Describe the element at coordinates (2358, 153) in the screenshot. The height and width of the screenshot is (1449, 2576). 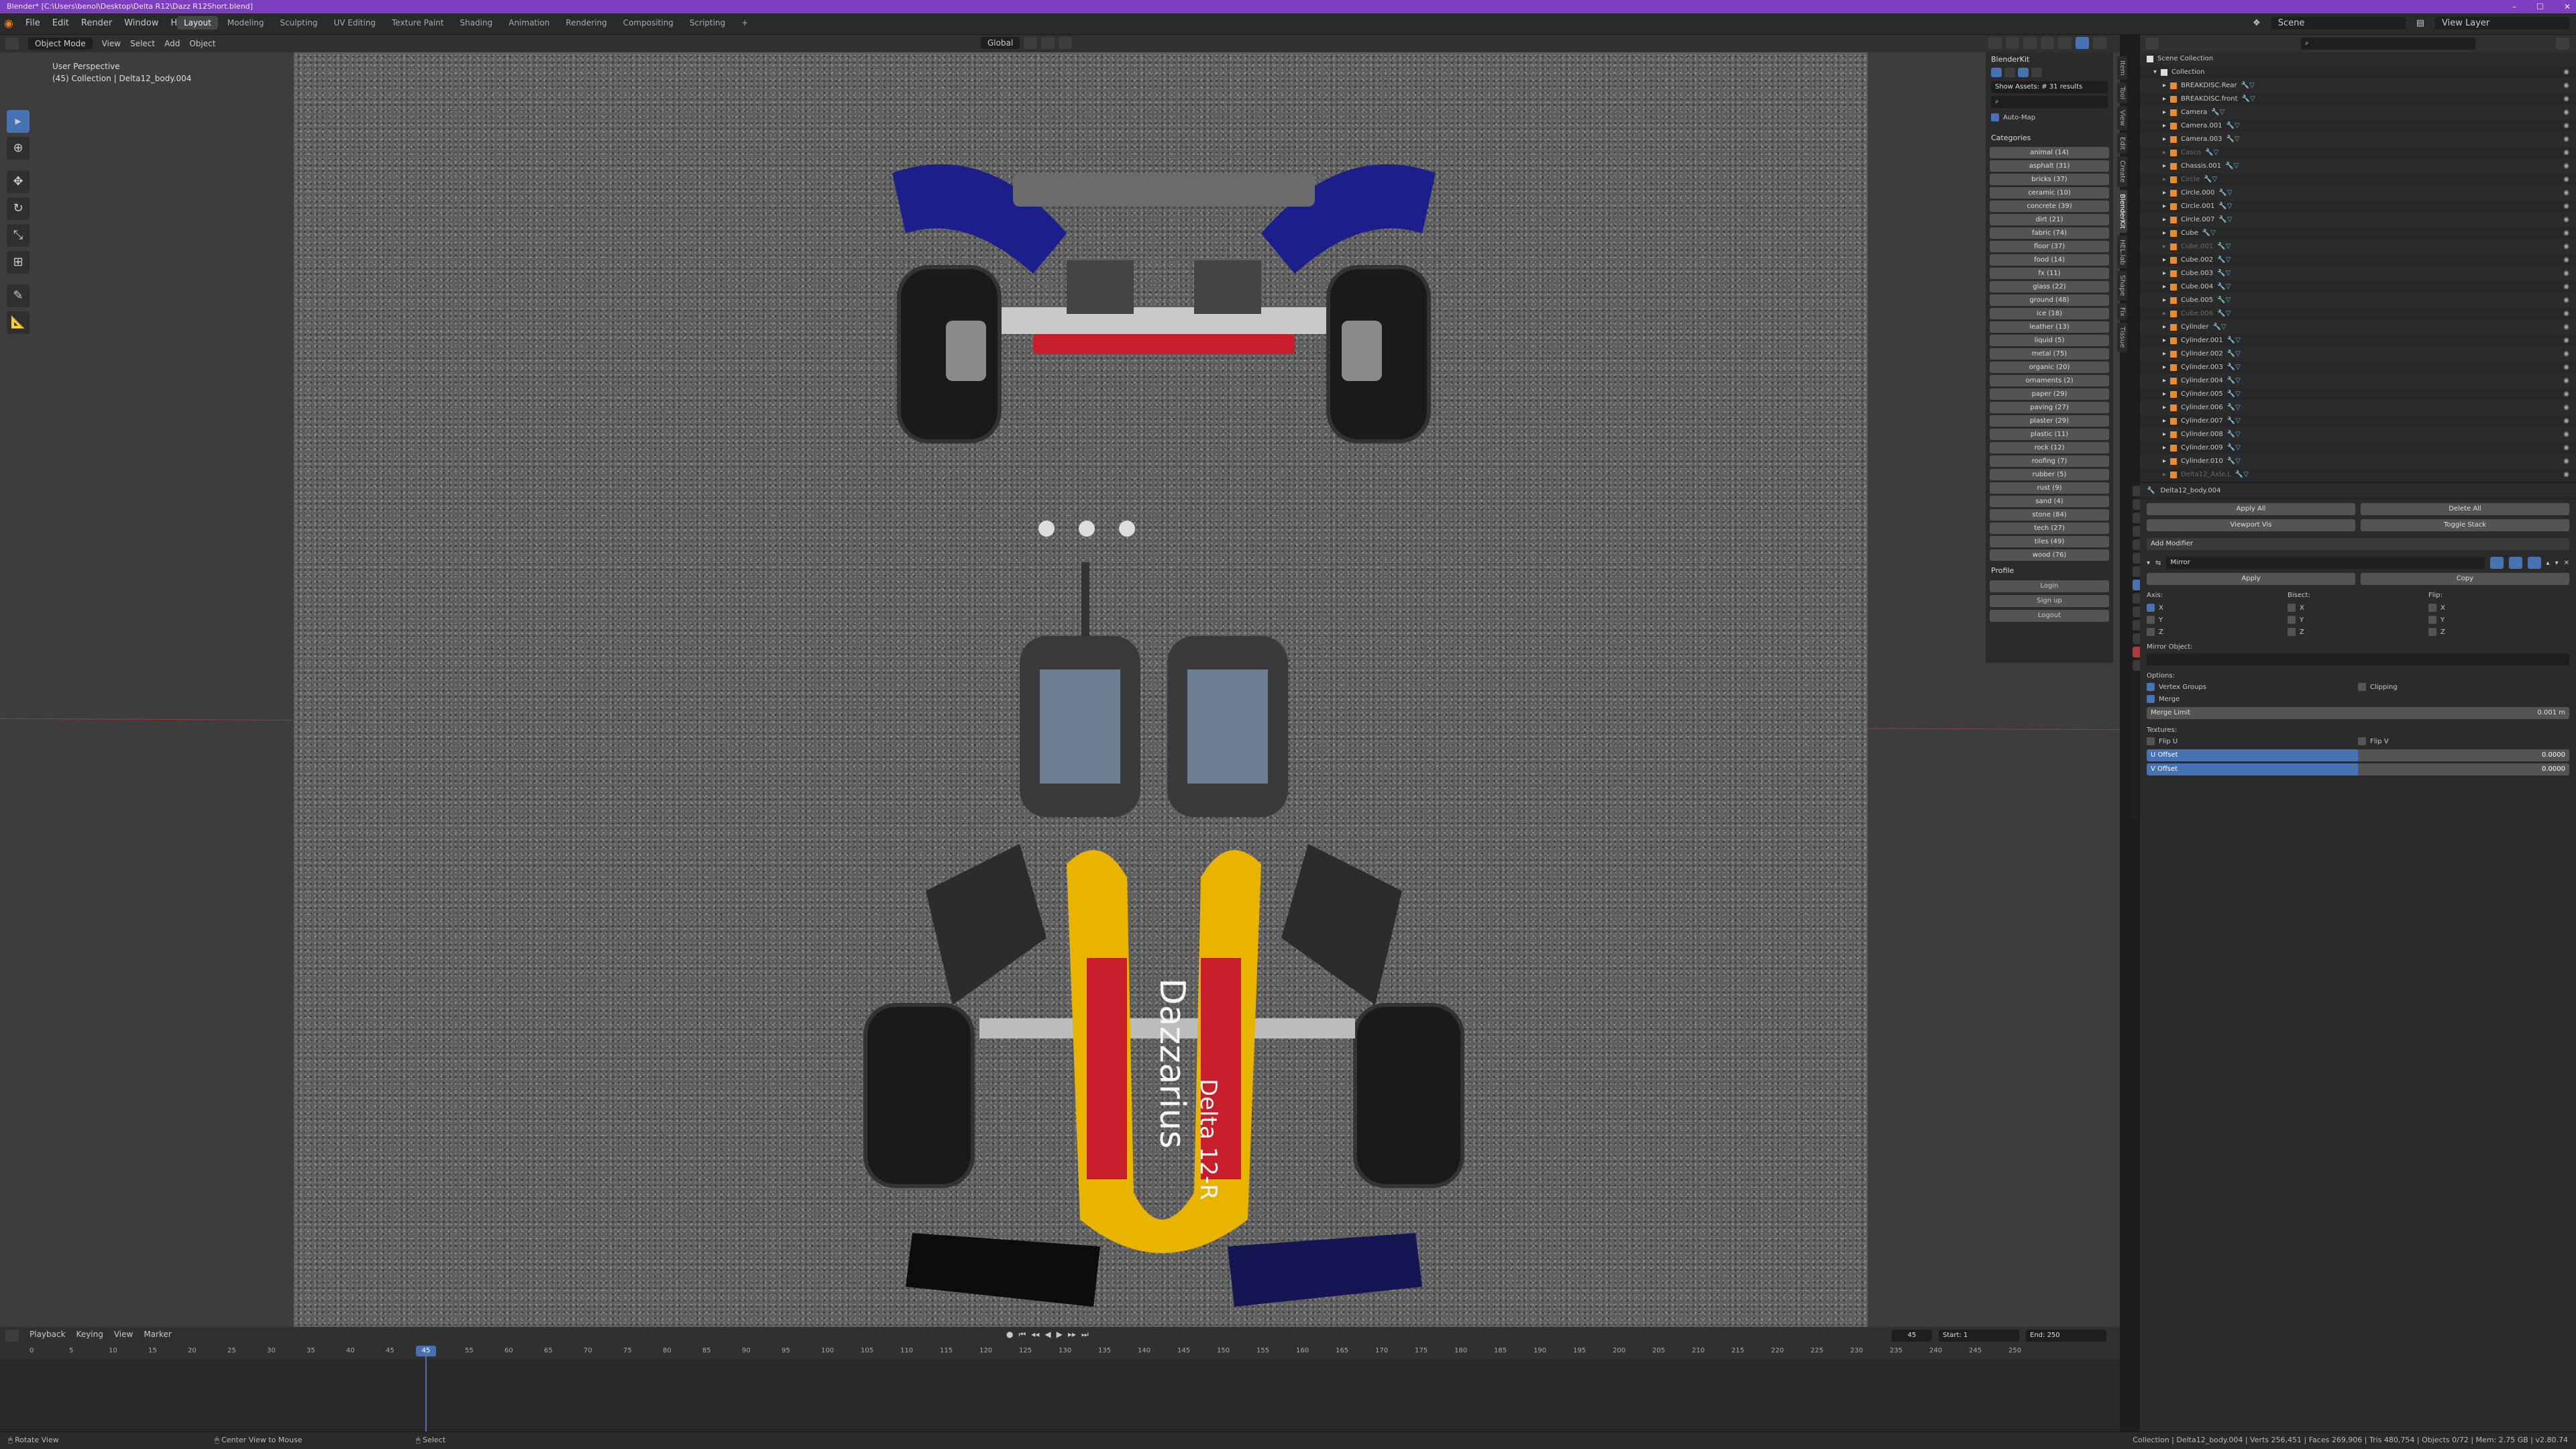
I see `outliner-item: ▸ Casco 🔧▽ ◉` at that location.